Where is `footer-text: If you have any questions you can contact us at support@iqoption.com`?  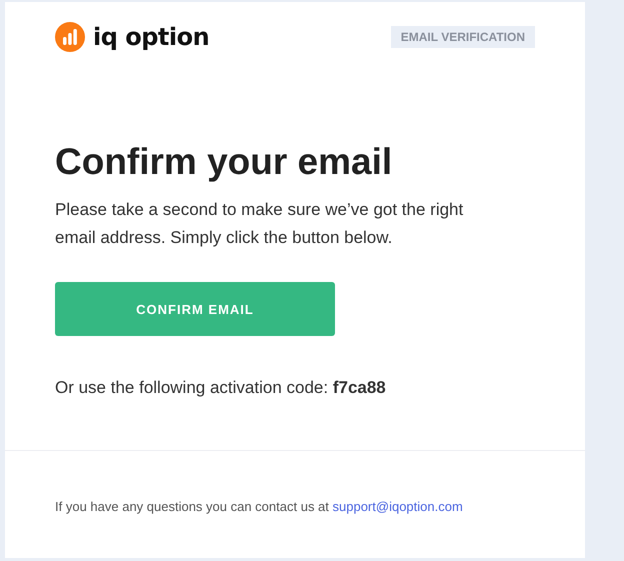 footer-text: If you have any questions you can contact us at support@iqoption.com is located at coordinates (259, 506).